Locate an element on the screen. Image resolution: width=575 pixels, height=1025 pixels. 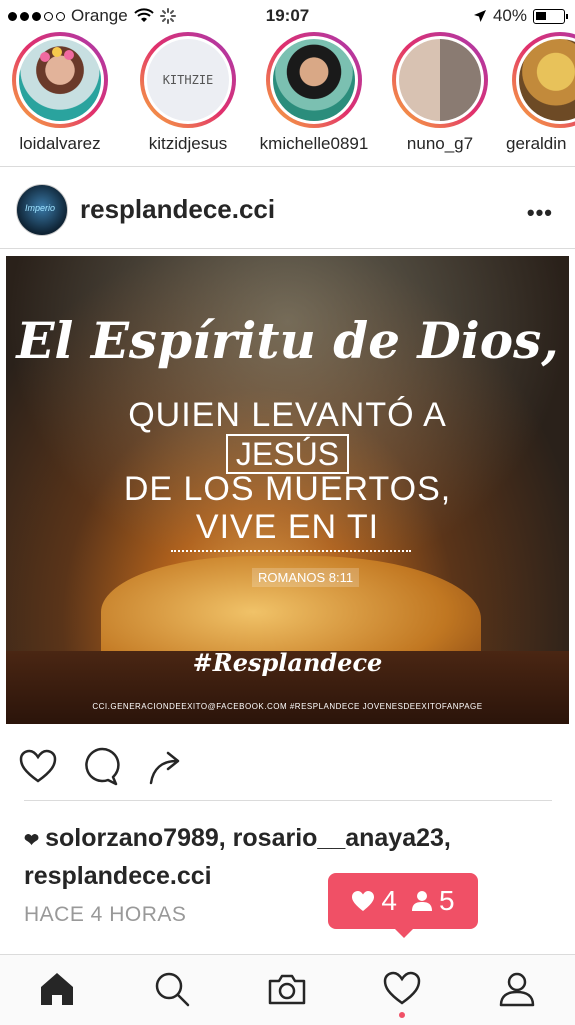
story-item: kmichelle0891 is located at coordinates (314, 93).